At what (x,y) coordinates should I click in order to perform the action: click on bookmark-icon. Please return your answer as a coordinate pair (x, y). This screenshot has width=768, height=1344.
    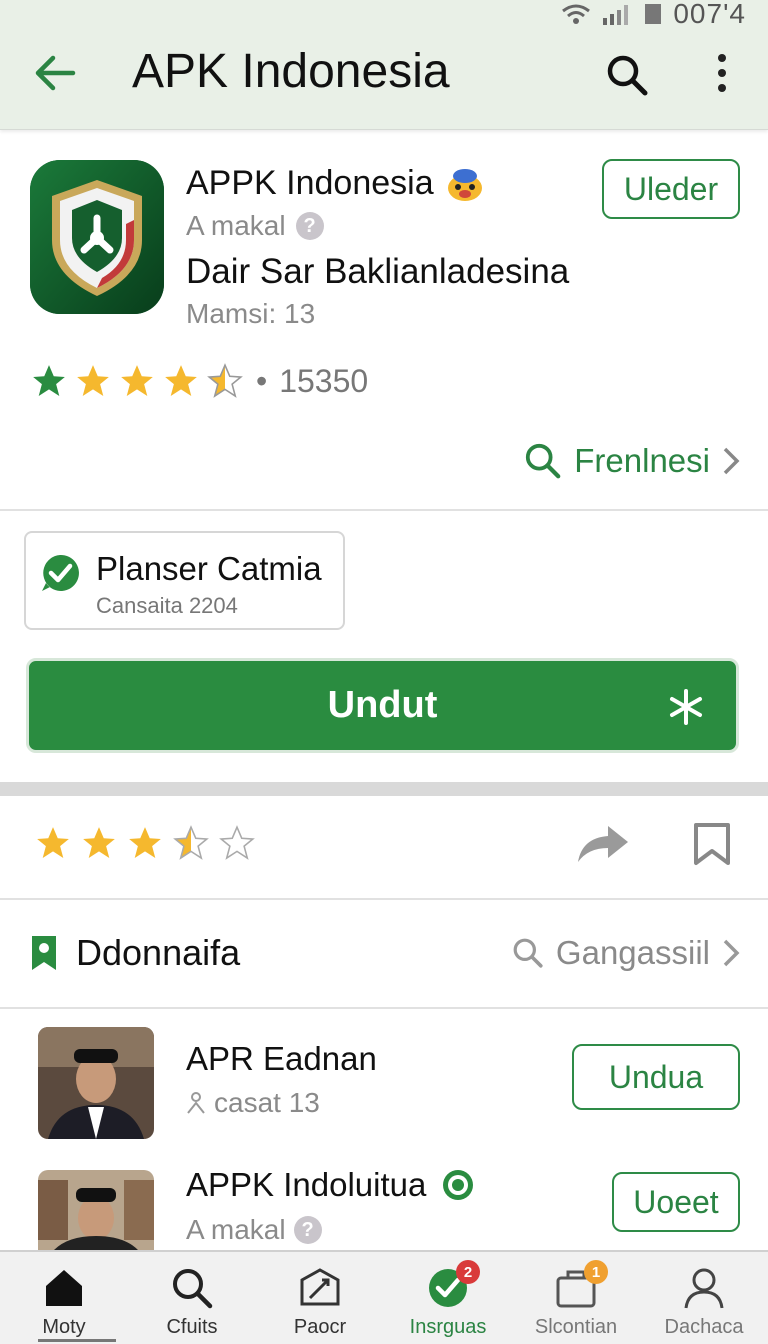
    Looking at the image, I should click on (712, 844).